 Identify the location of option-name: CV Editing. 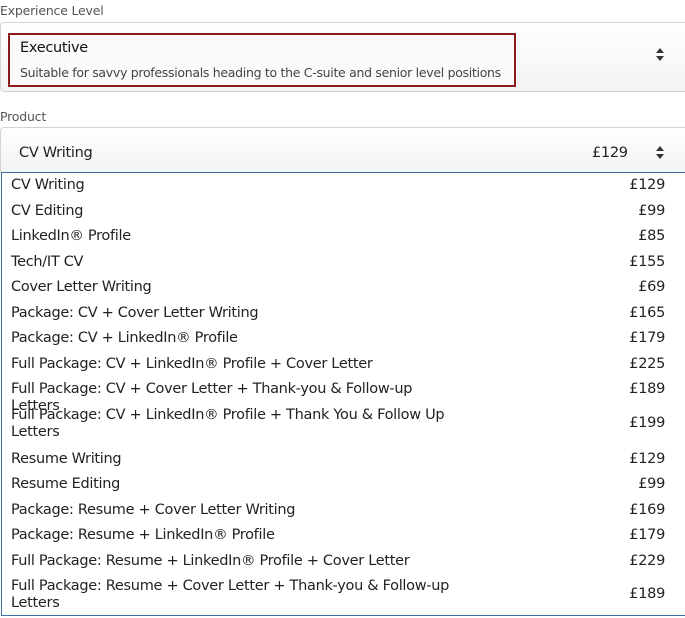
(47, 211).